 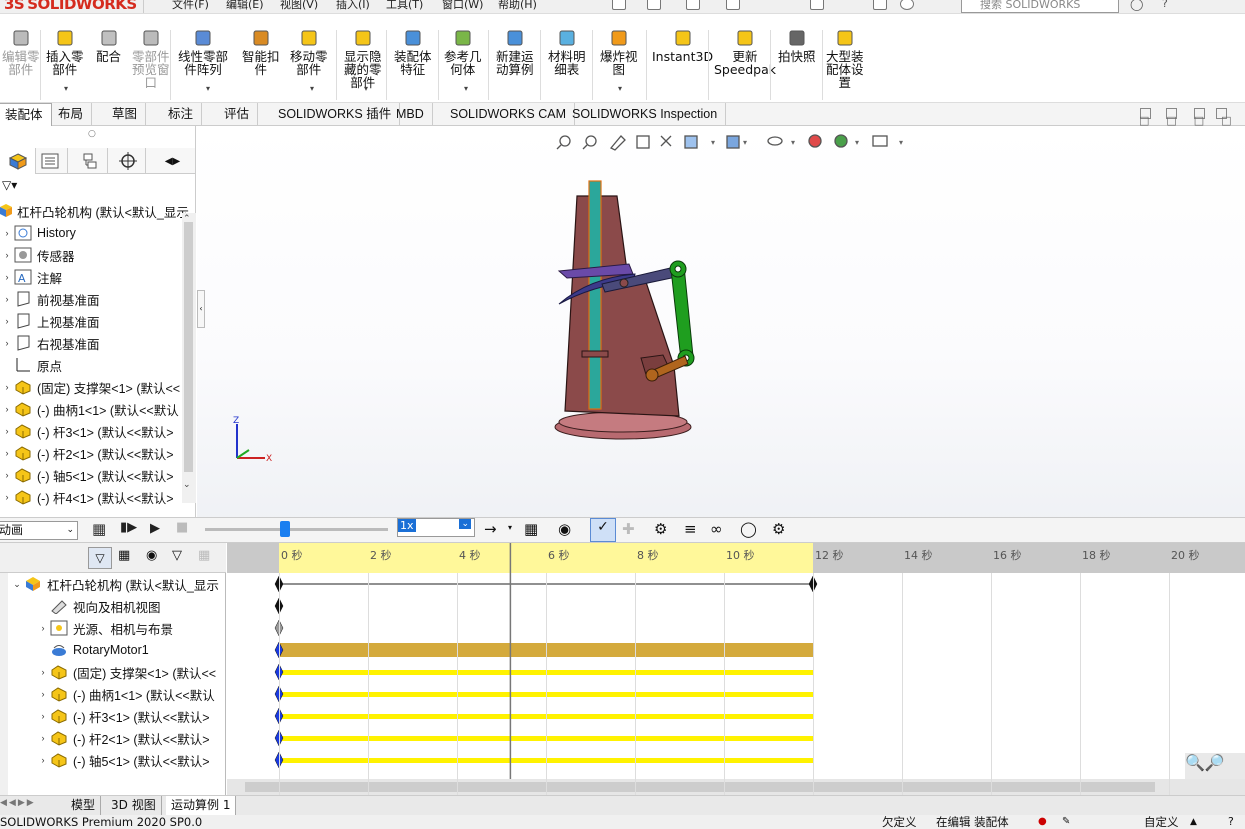 I want to click on print-icon, so click(x=733, y=5).